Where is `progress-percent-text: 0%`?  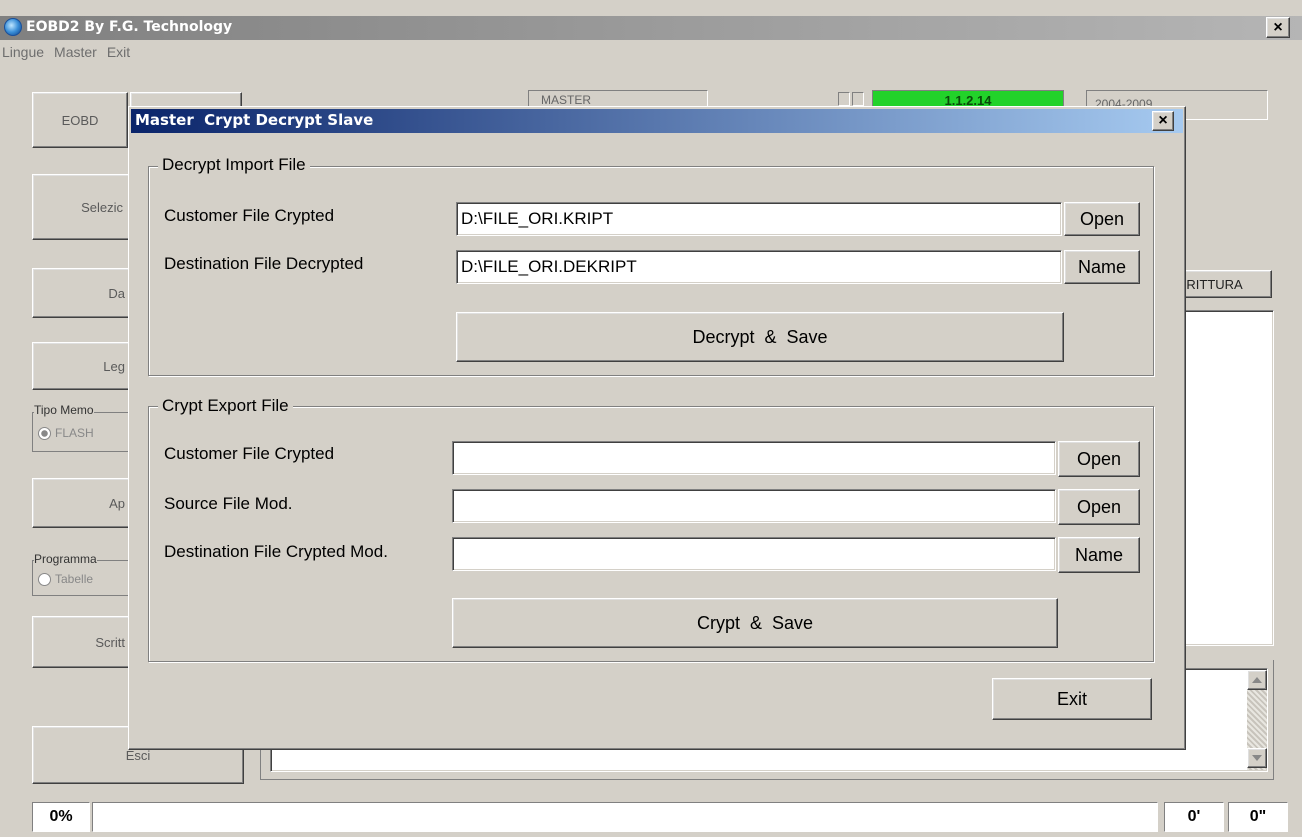 progress-percent-text: 0% is located at coordinates (61, 816).